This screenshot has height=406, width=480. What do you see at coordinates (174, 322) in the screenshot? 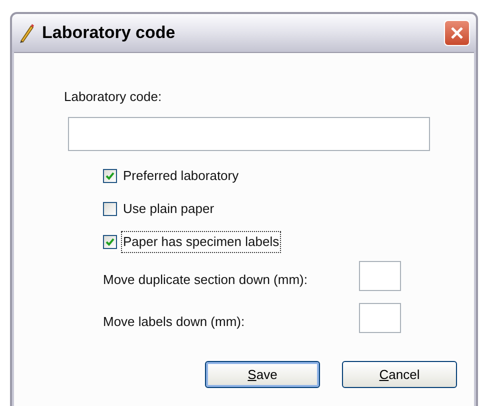
I see `field-label: Move labels down (mm):` at bounding box center [174, 322].